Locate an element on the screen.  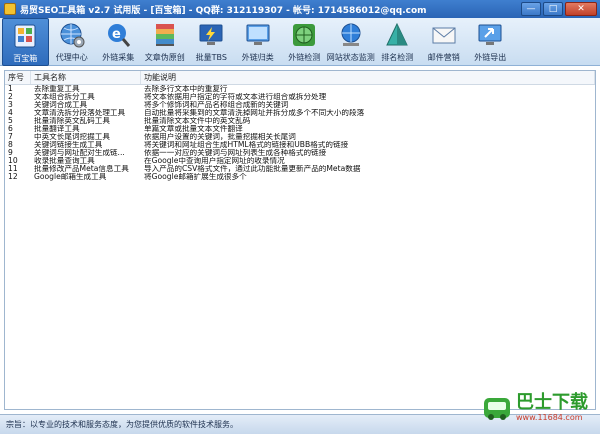
cell-description: 依据一一对应的关键词与网址列表生成各种格式的链接 is located at coordinates (235, 153).